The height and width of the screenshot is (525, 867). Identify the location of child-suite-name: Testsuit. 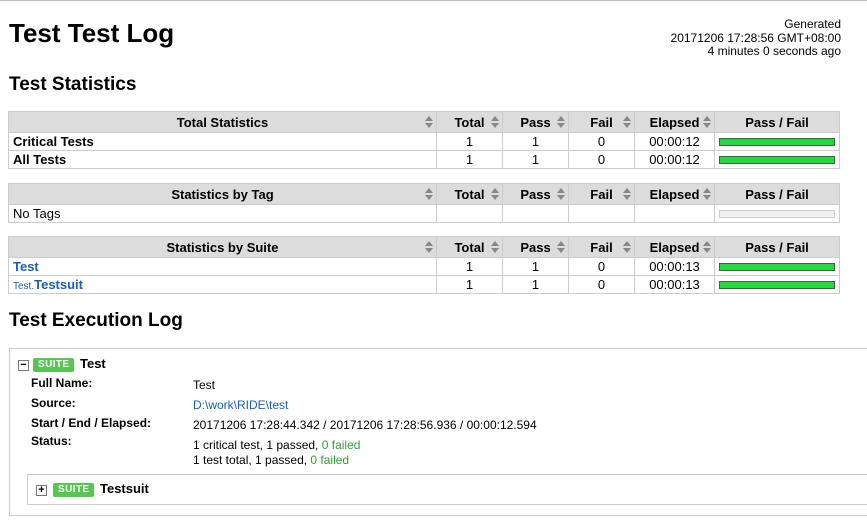
(124, 488).